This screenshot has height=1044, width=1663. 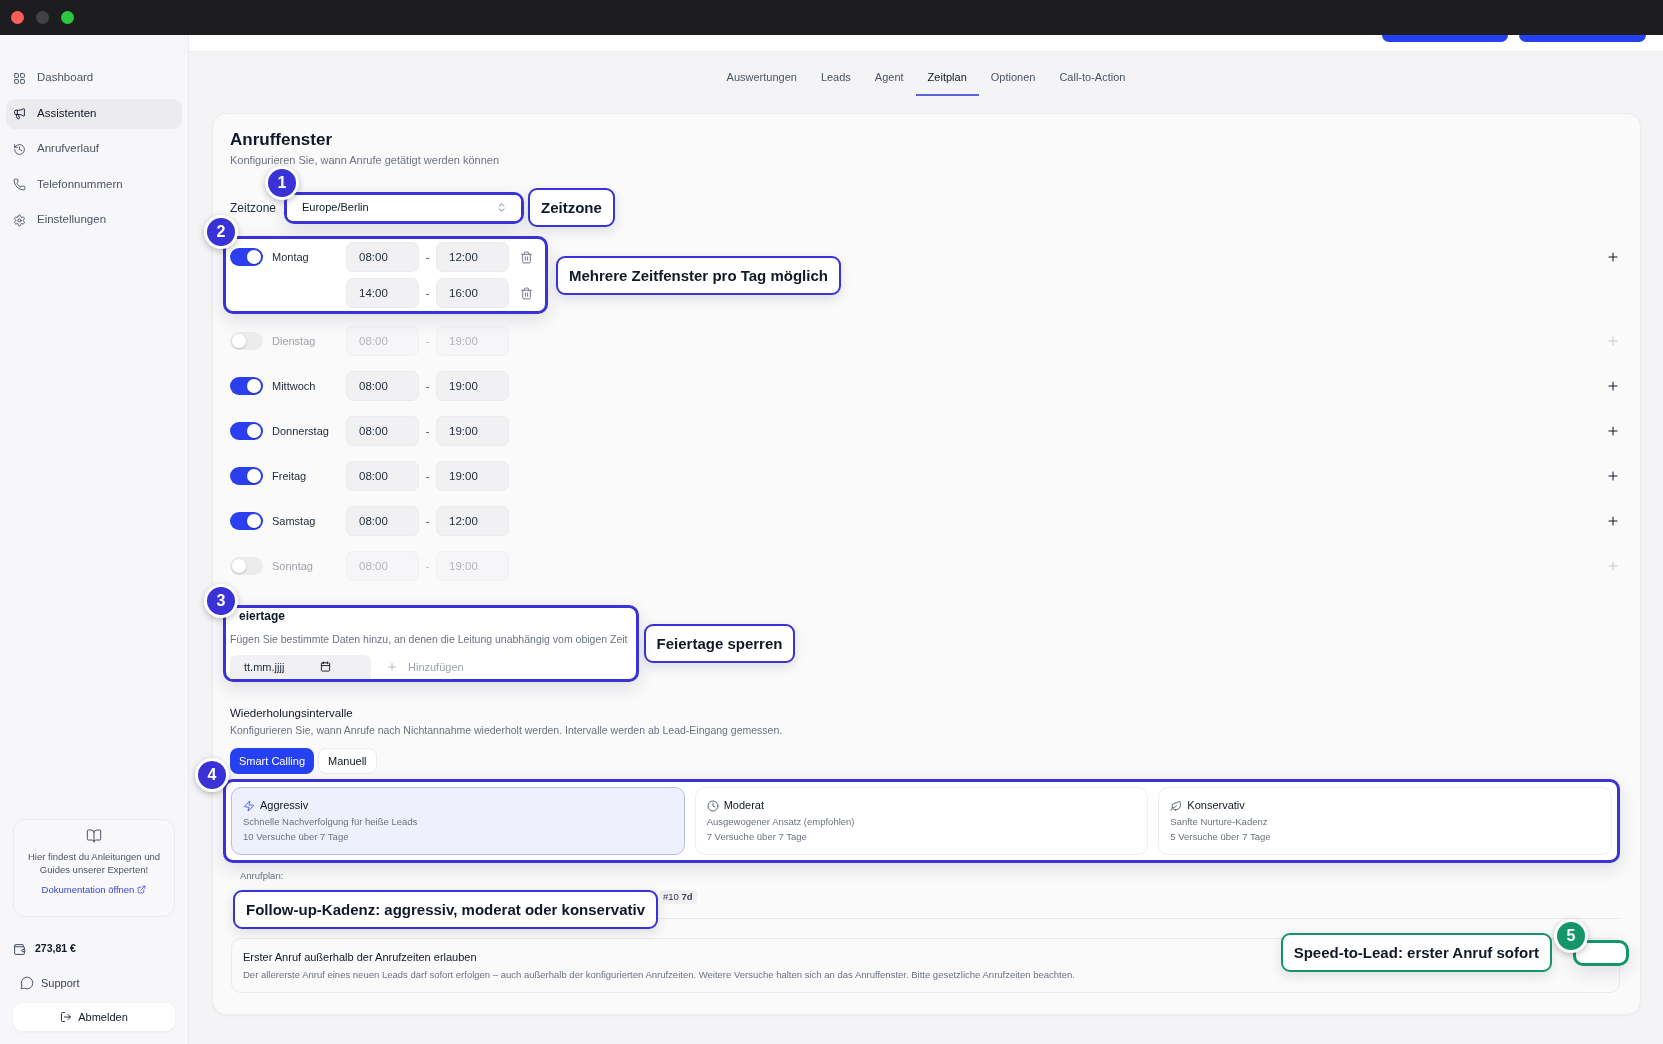 What do you see at coordinates (1416, 952) in the screenshot?
I see `callout-label: Speed-to-Lead: erster Anruf sofort` at bounding box center [1416, 952].